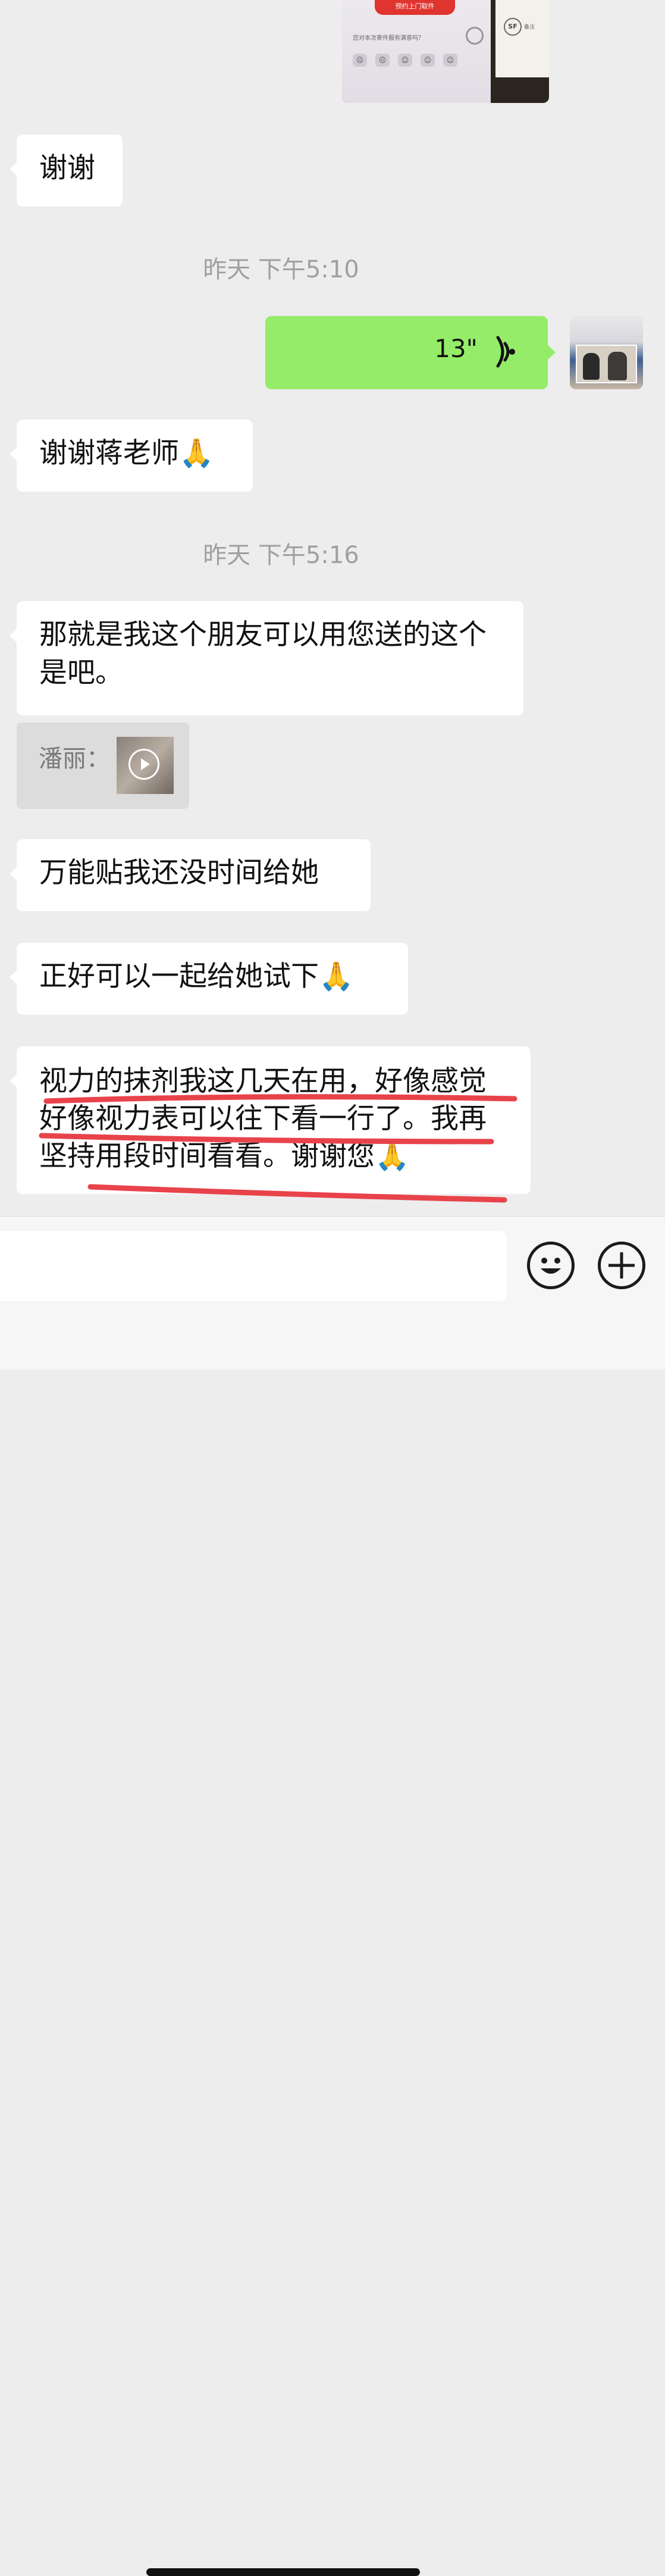 Image resolution: width=665 pixels, height=2576 pixels. I want to click on image-rating-faces: ☹ ☹ ☺ ☺ ☺, so click(405, 60).